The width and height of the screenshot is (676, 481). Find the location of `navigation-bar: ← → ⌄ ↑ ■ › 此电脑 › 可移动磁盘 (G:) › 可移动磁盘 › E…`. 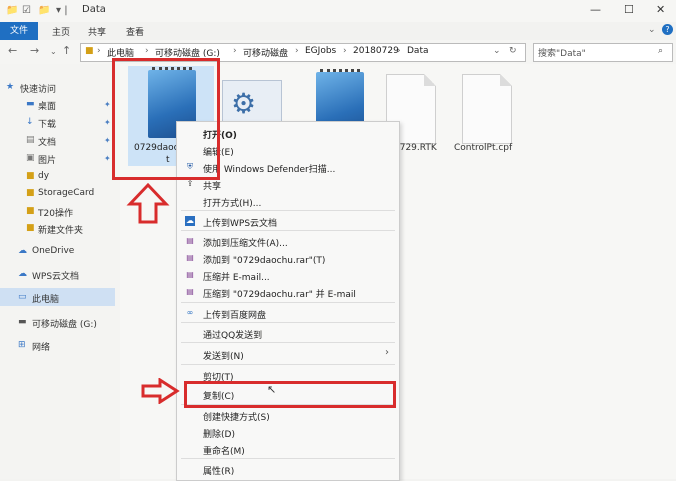

navigation-bar: ← → ⌄ ↑ ■ › 此电脑 › 可移动磁盘 (G:) › 可移动磁盘 › E… is located at coordinates (338, 52).